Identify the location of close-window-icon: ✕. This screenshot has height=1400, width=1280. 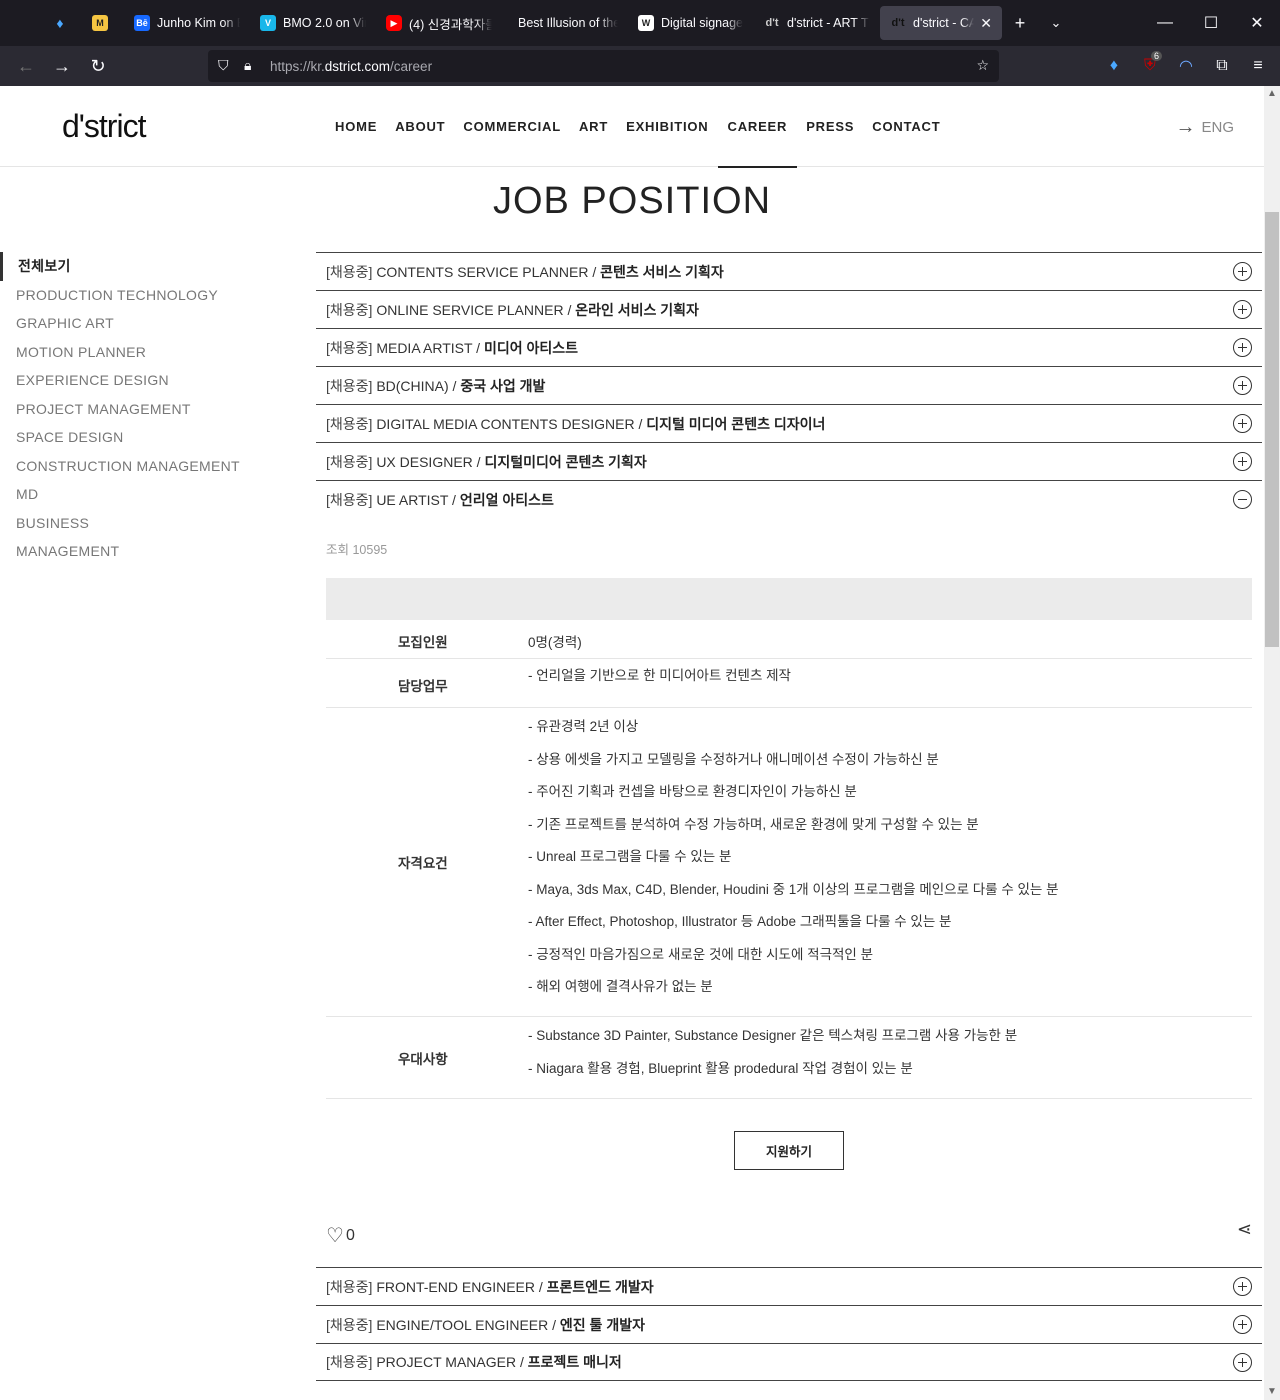
(1257, 23).